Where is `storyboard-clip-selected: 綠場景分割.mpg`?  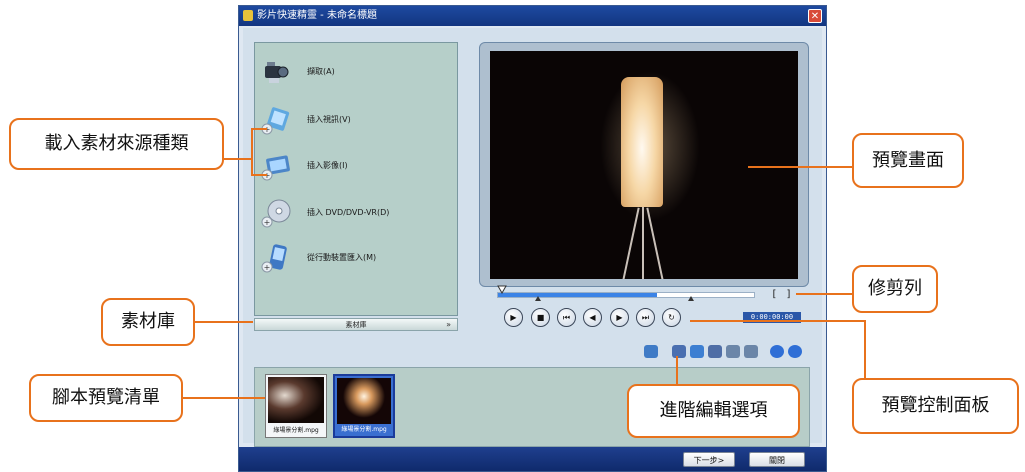
storyboard-clip-selected: 綠場景分割.mpg is located at coordinates (364, 406).